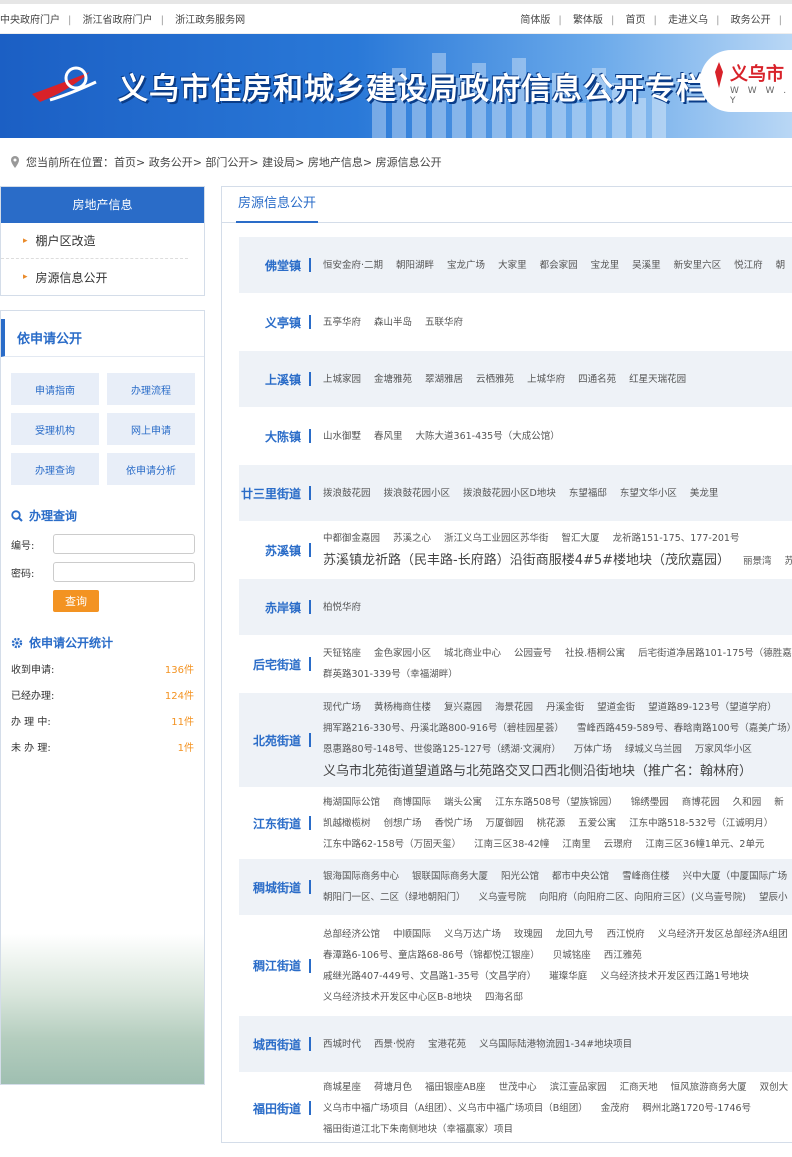 The height and width of the screenshot is (1157, 792). I want to click on project-link: 云璟府, so click(618, 844).